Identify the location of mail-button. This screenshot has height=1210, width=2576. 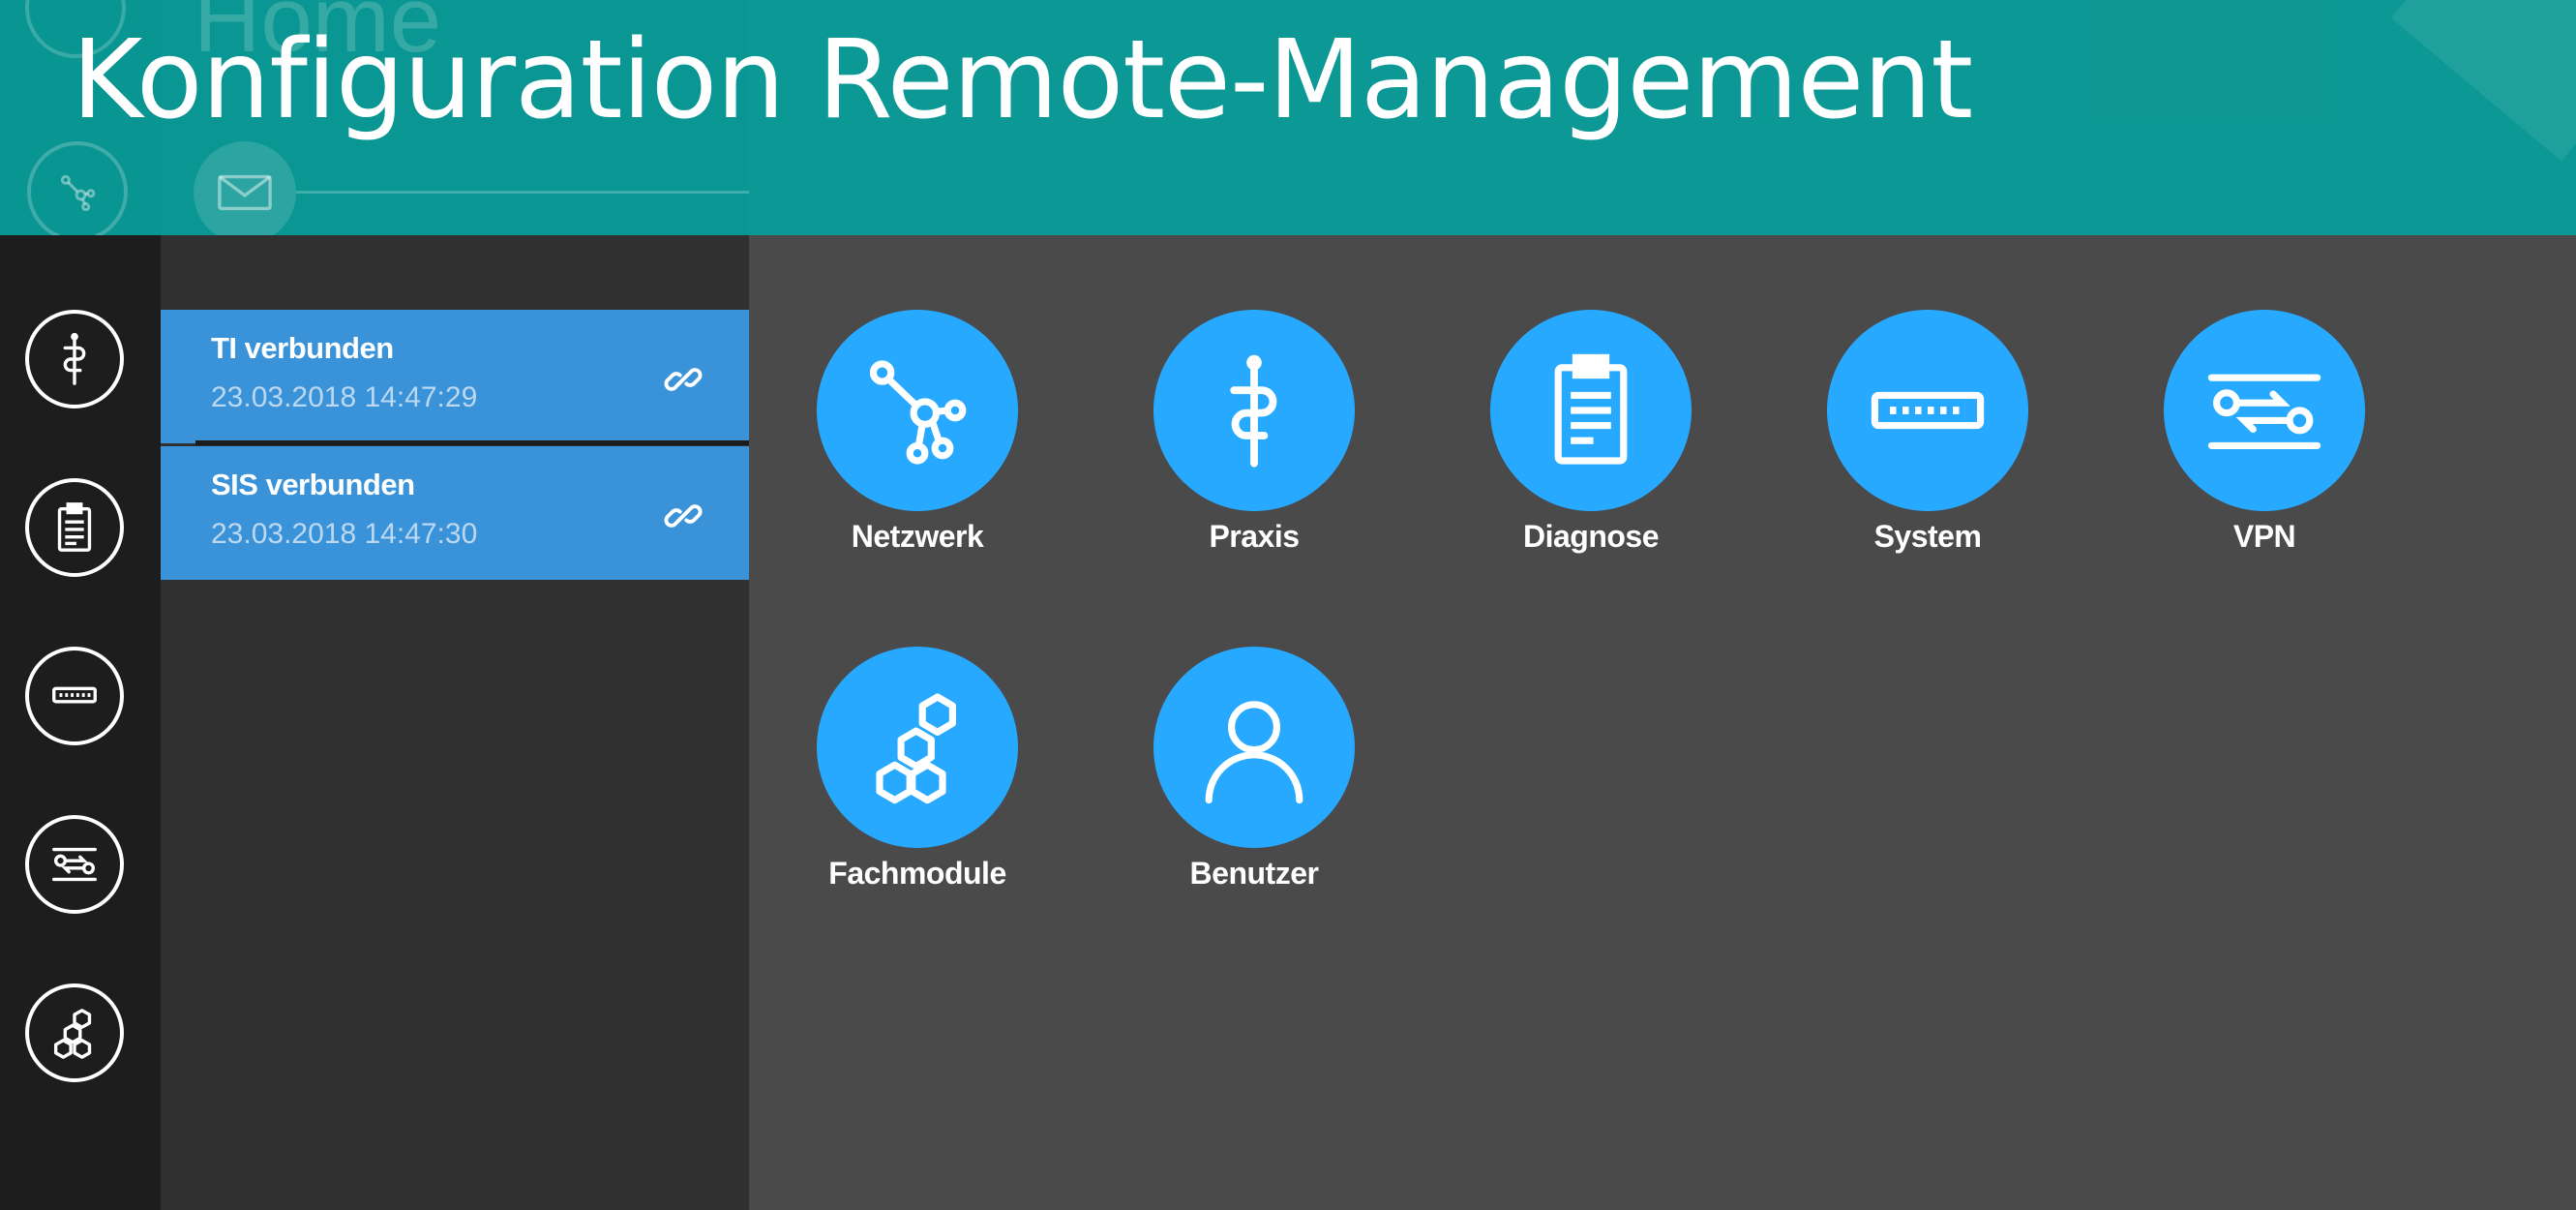
(245, 188).